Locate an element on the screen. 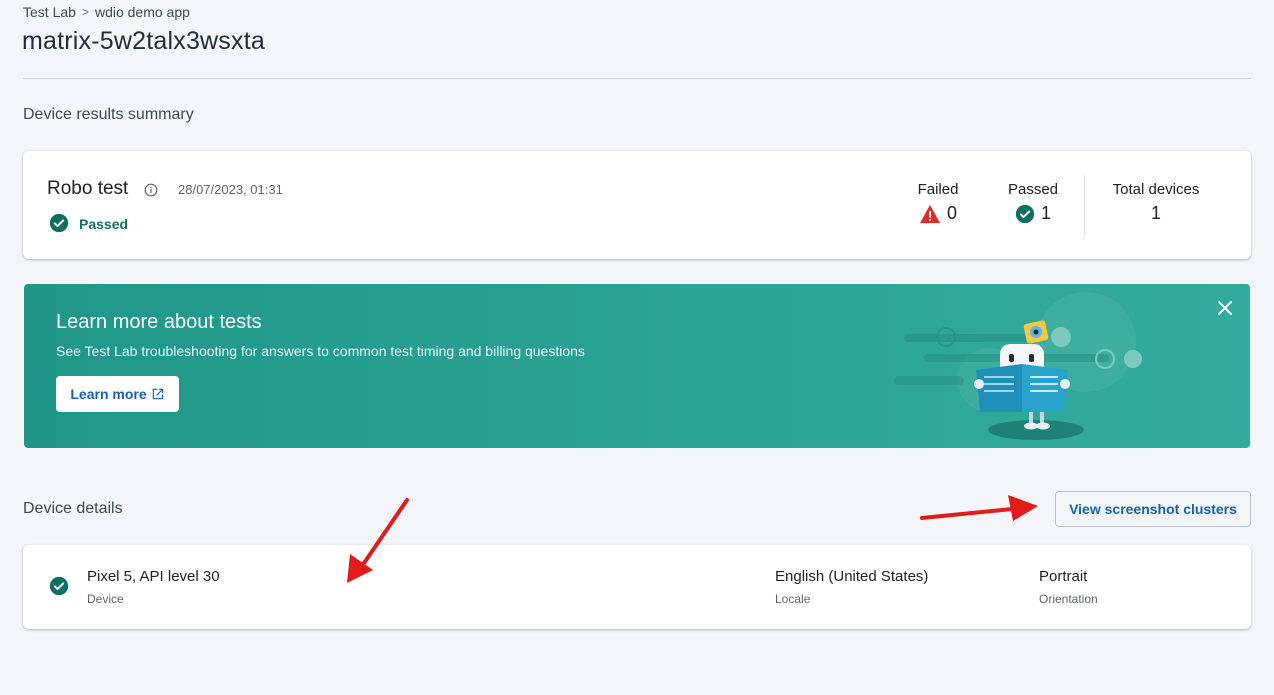  orientation-caption: Orientation is located at coordinates (1068, 599).